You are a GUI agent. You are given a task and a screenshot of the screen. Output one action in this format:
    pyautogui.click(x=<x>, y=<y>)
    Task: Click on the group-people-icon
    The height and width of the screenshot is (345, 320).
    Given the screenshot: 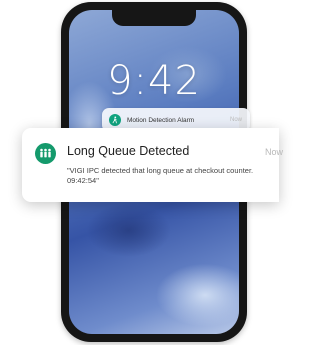 What is the action you would take?
    pyautogui.click(x=45, y=153)
    